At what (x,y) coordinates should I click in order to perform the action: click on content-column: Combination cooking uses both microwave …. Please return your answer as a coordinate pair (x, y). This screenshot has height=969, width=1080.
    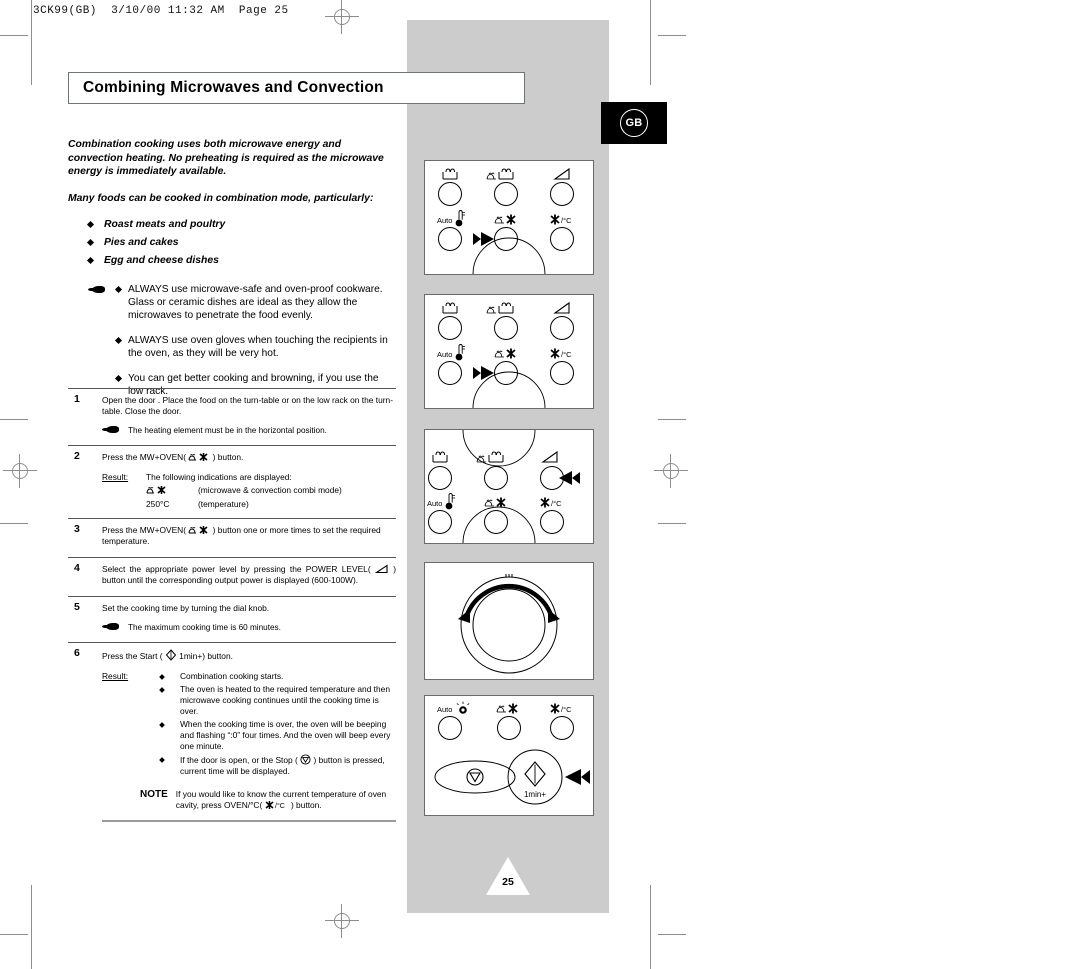
    Looking at the image, I should click on (232, 274).